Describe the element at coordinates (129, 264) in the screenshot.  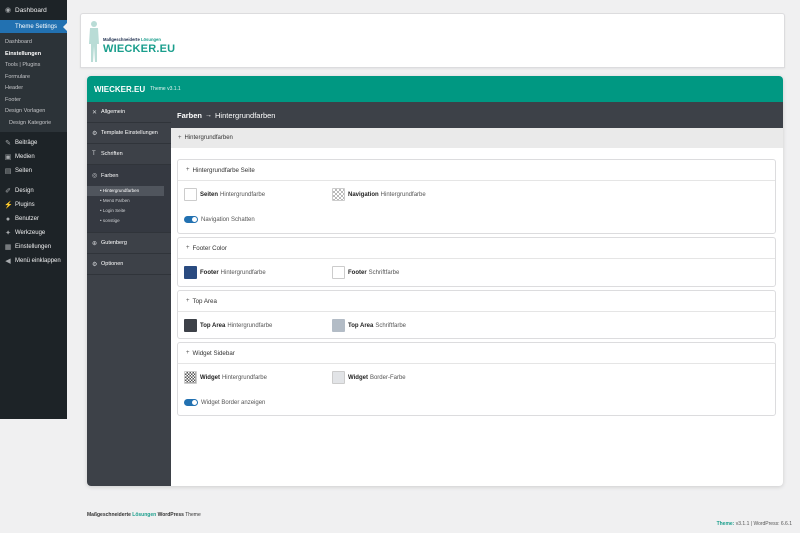
I see `nav-optionen: ⚙ Optionen` at that location.